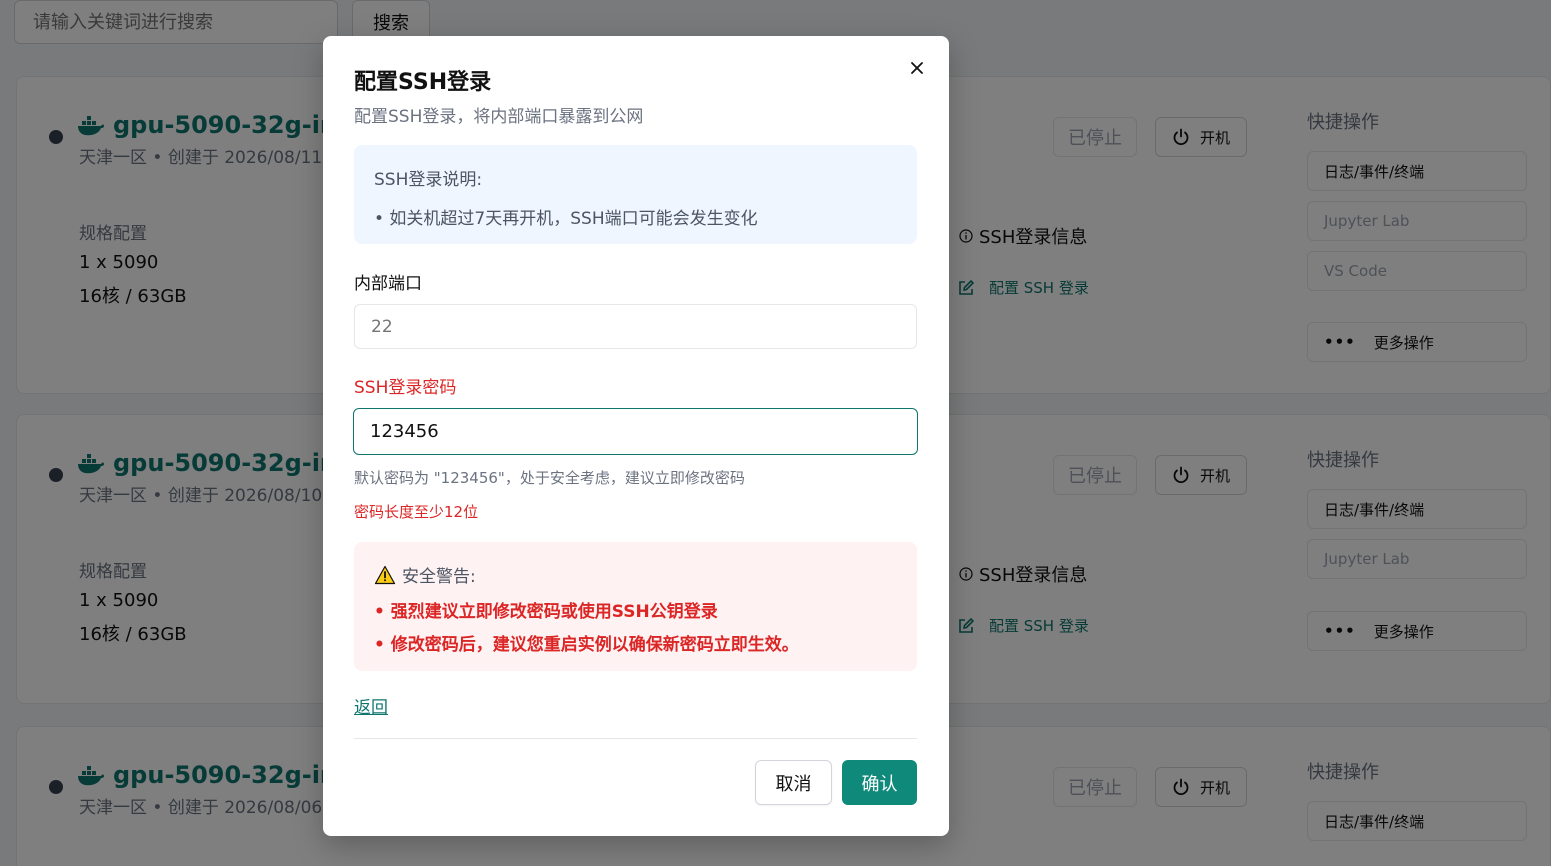  Describe the element at coordinates (566, 219) in the screenshot. I see `info-box-item: • 如关机超过7天再开机，SSH端口可能会发生变化` at that location.